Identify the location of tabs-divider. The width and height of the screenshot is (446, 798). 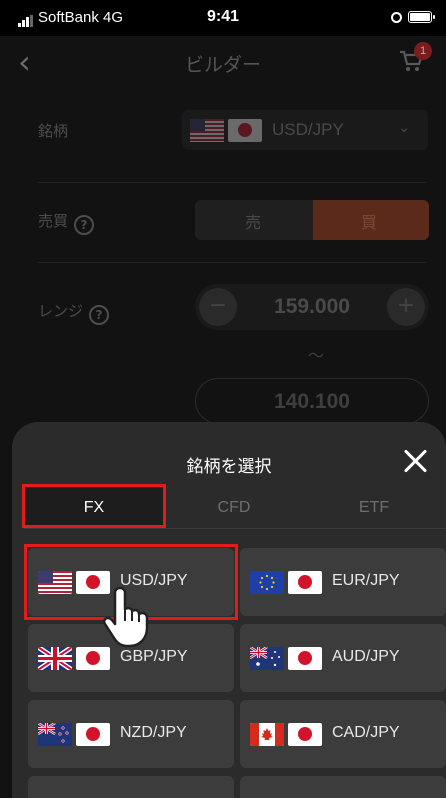
(235, 528).